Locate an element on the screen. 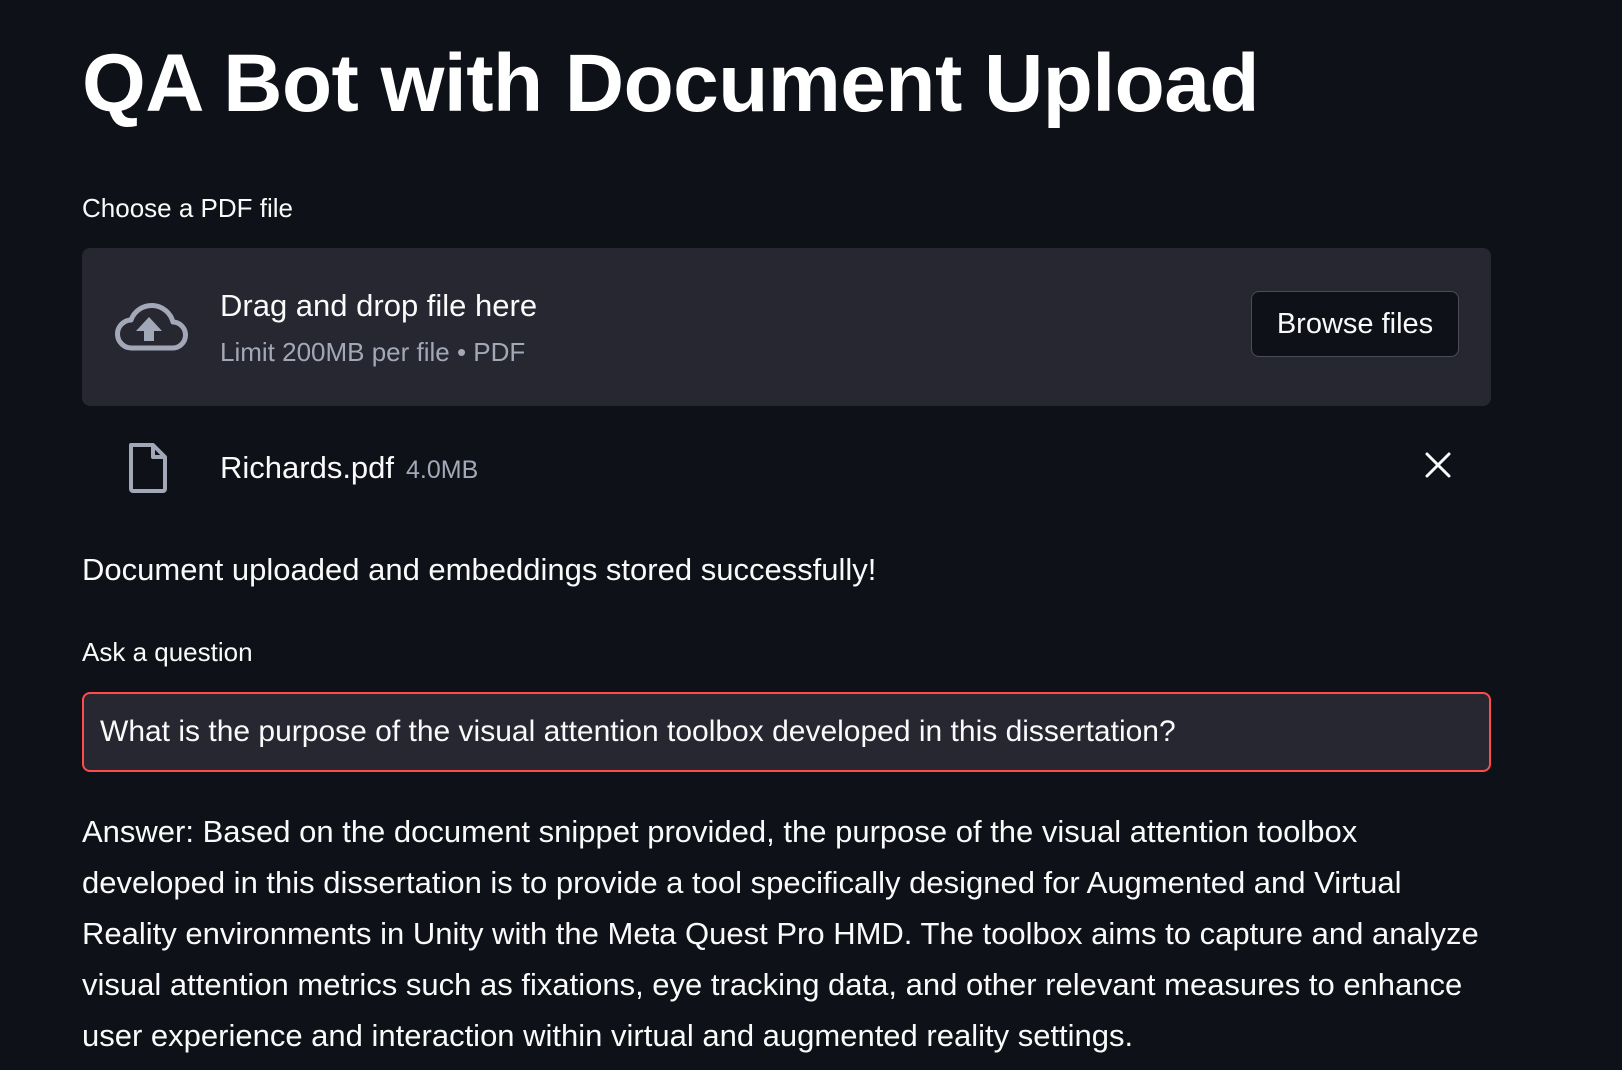  file-size: 4.0MB is located at coordinates (442, 470).